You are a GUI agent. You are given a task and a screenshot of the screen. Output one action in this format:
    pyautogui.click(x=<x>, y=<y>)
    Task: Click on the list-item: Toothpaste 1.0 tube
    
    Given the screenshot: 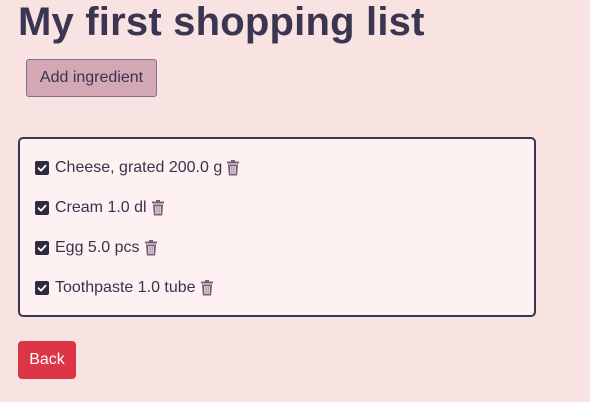 What is the action you would take?
    pyautogui.click(x=124, y=288)
    